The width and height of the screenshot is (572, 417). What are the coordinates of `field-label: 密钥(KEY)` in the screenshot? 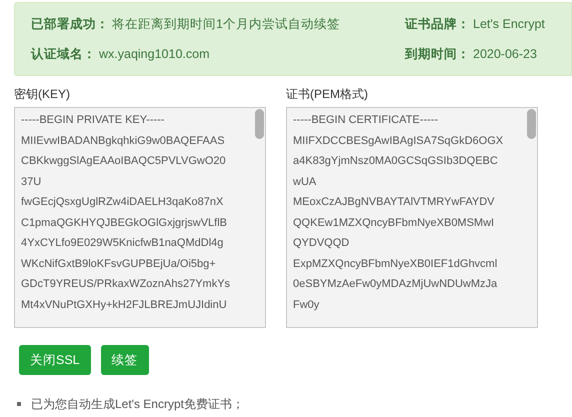 It's located at (43, 94).